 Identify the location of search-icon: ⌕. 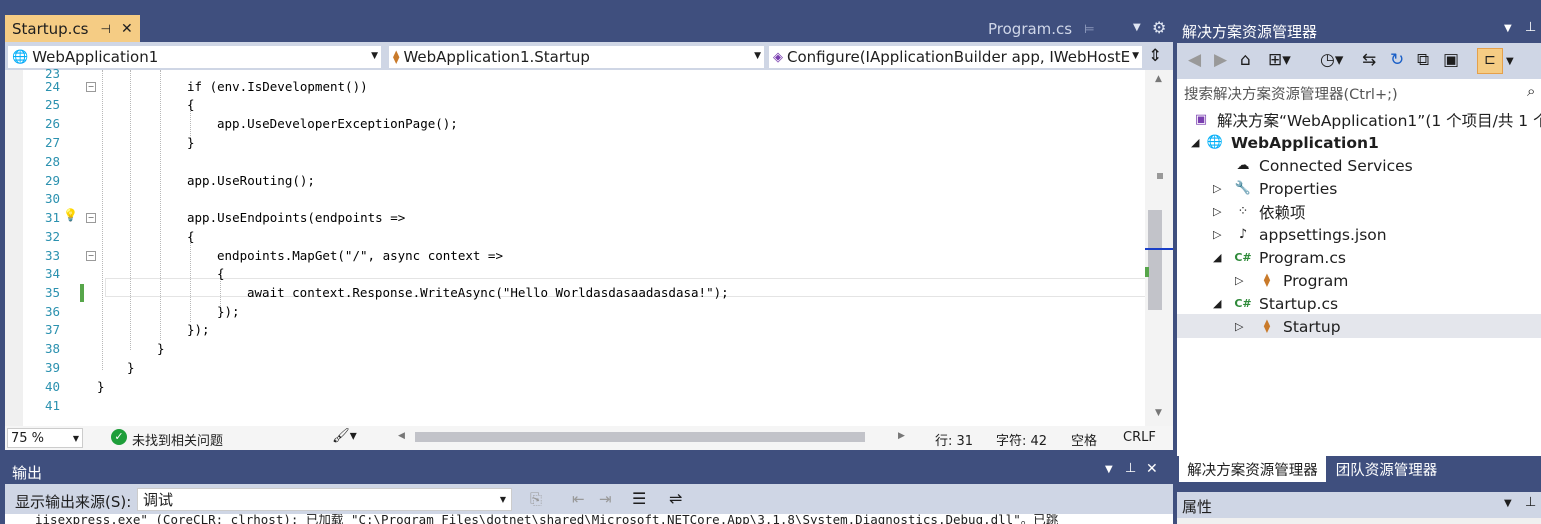
(1531, 91).